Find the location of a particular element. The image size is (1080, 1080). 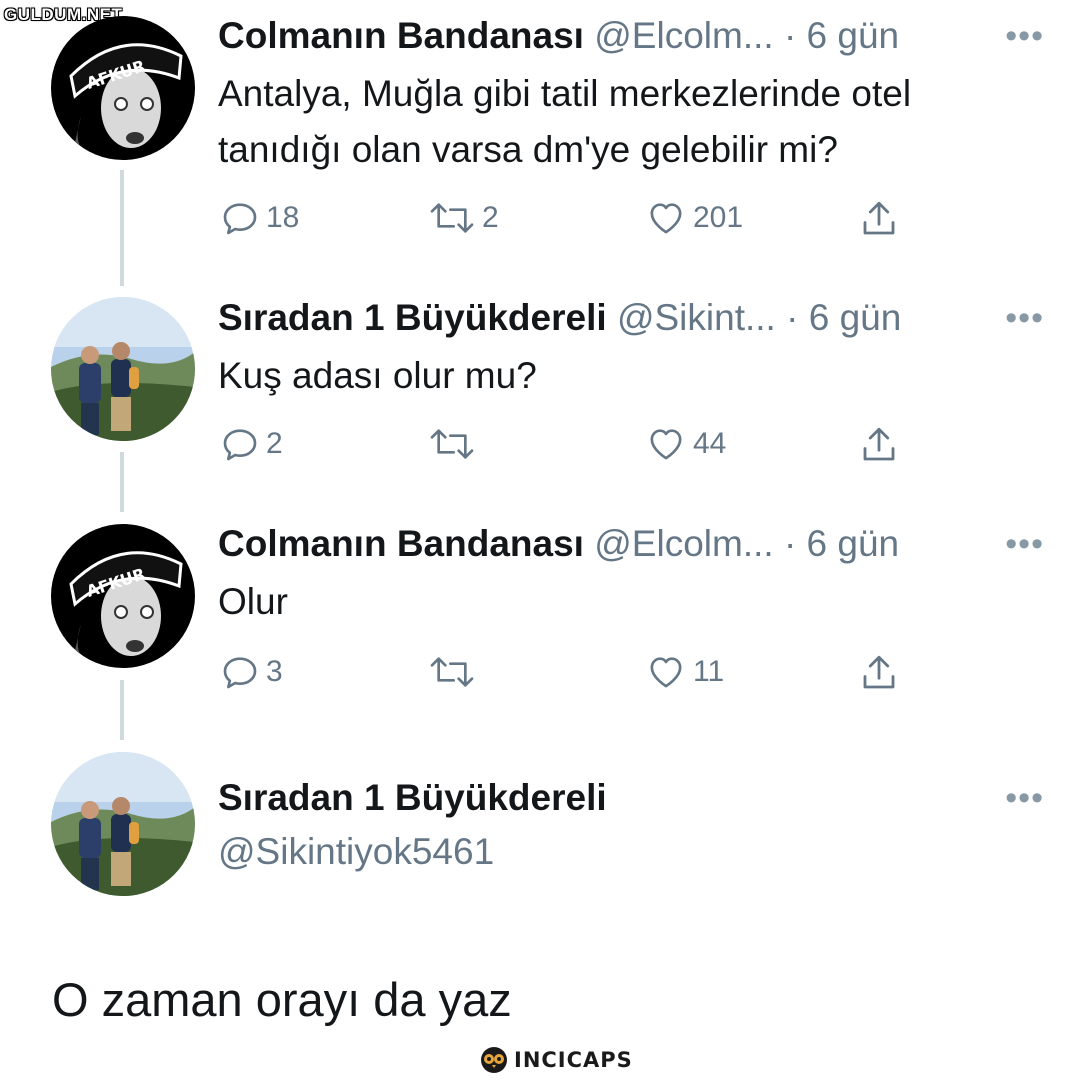

main-tweet-author: Sıradan 1 Büyükdereli is located at coordinates (412, 798).